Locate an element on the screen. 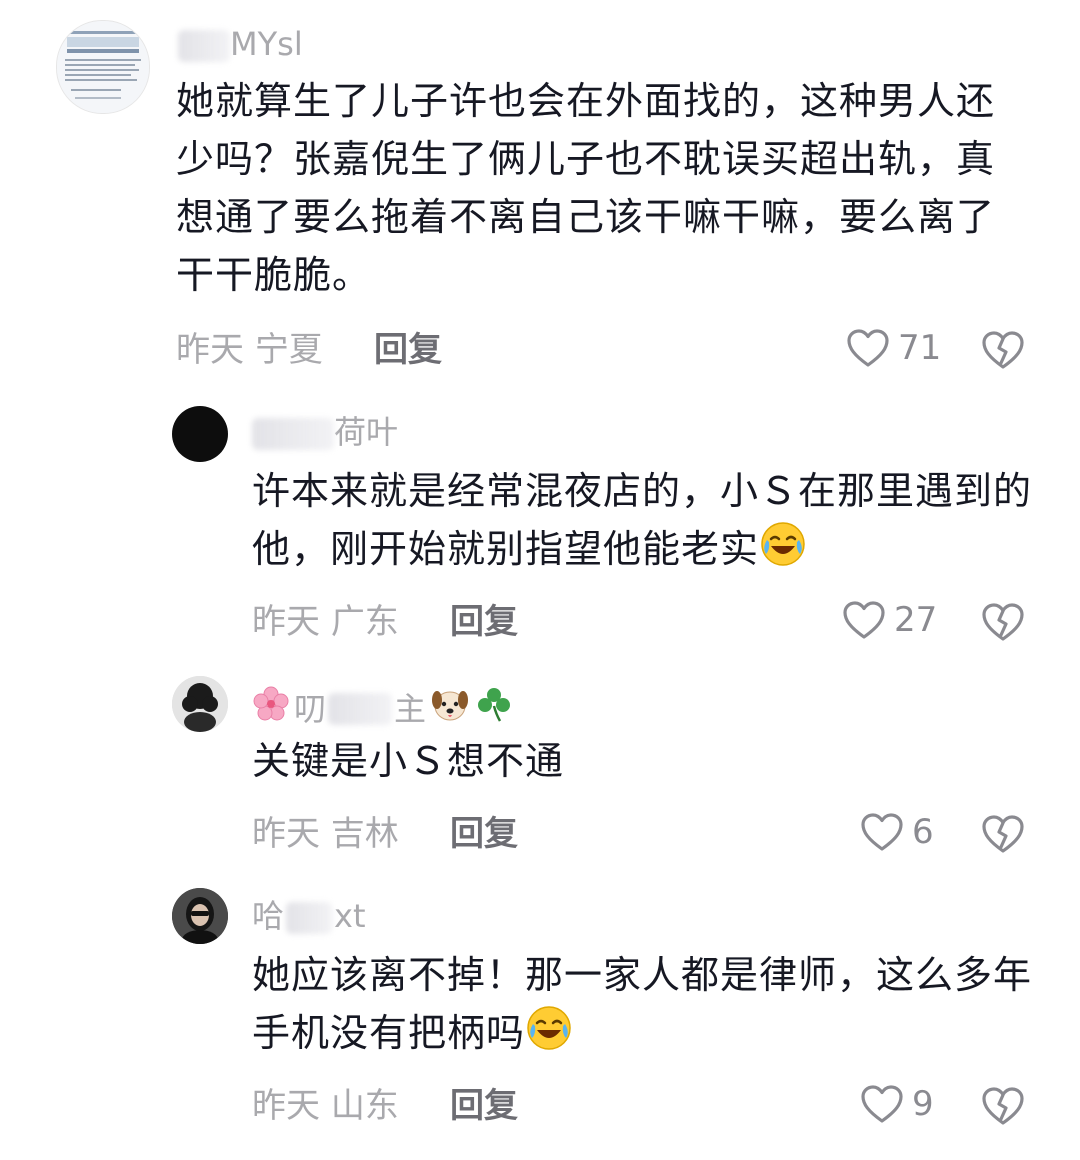  like-button: 6 is located at coordinates (897, 832).